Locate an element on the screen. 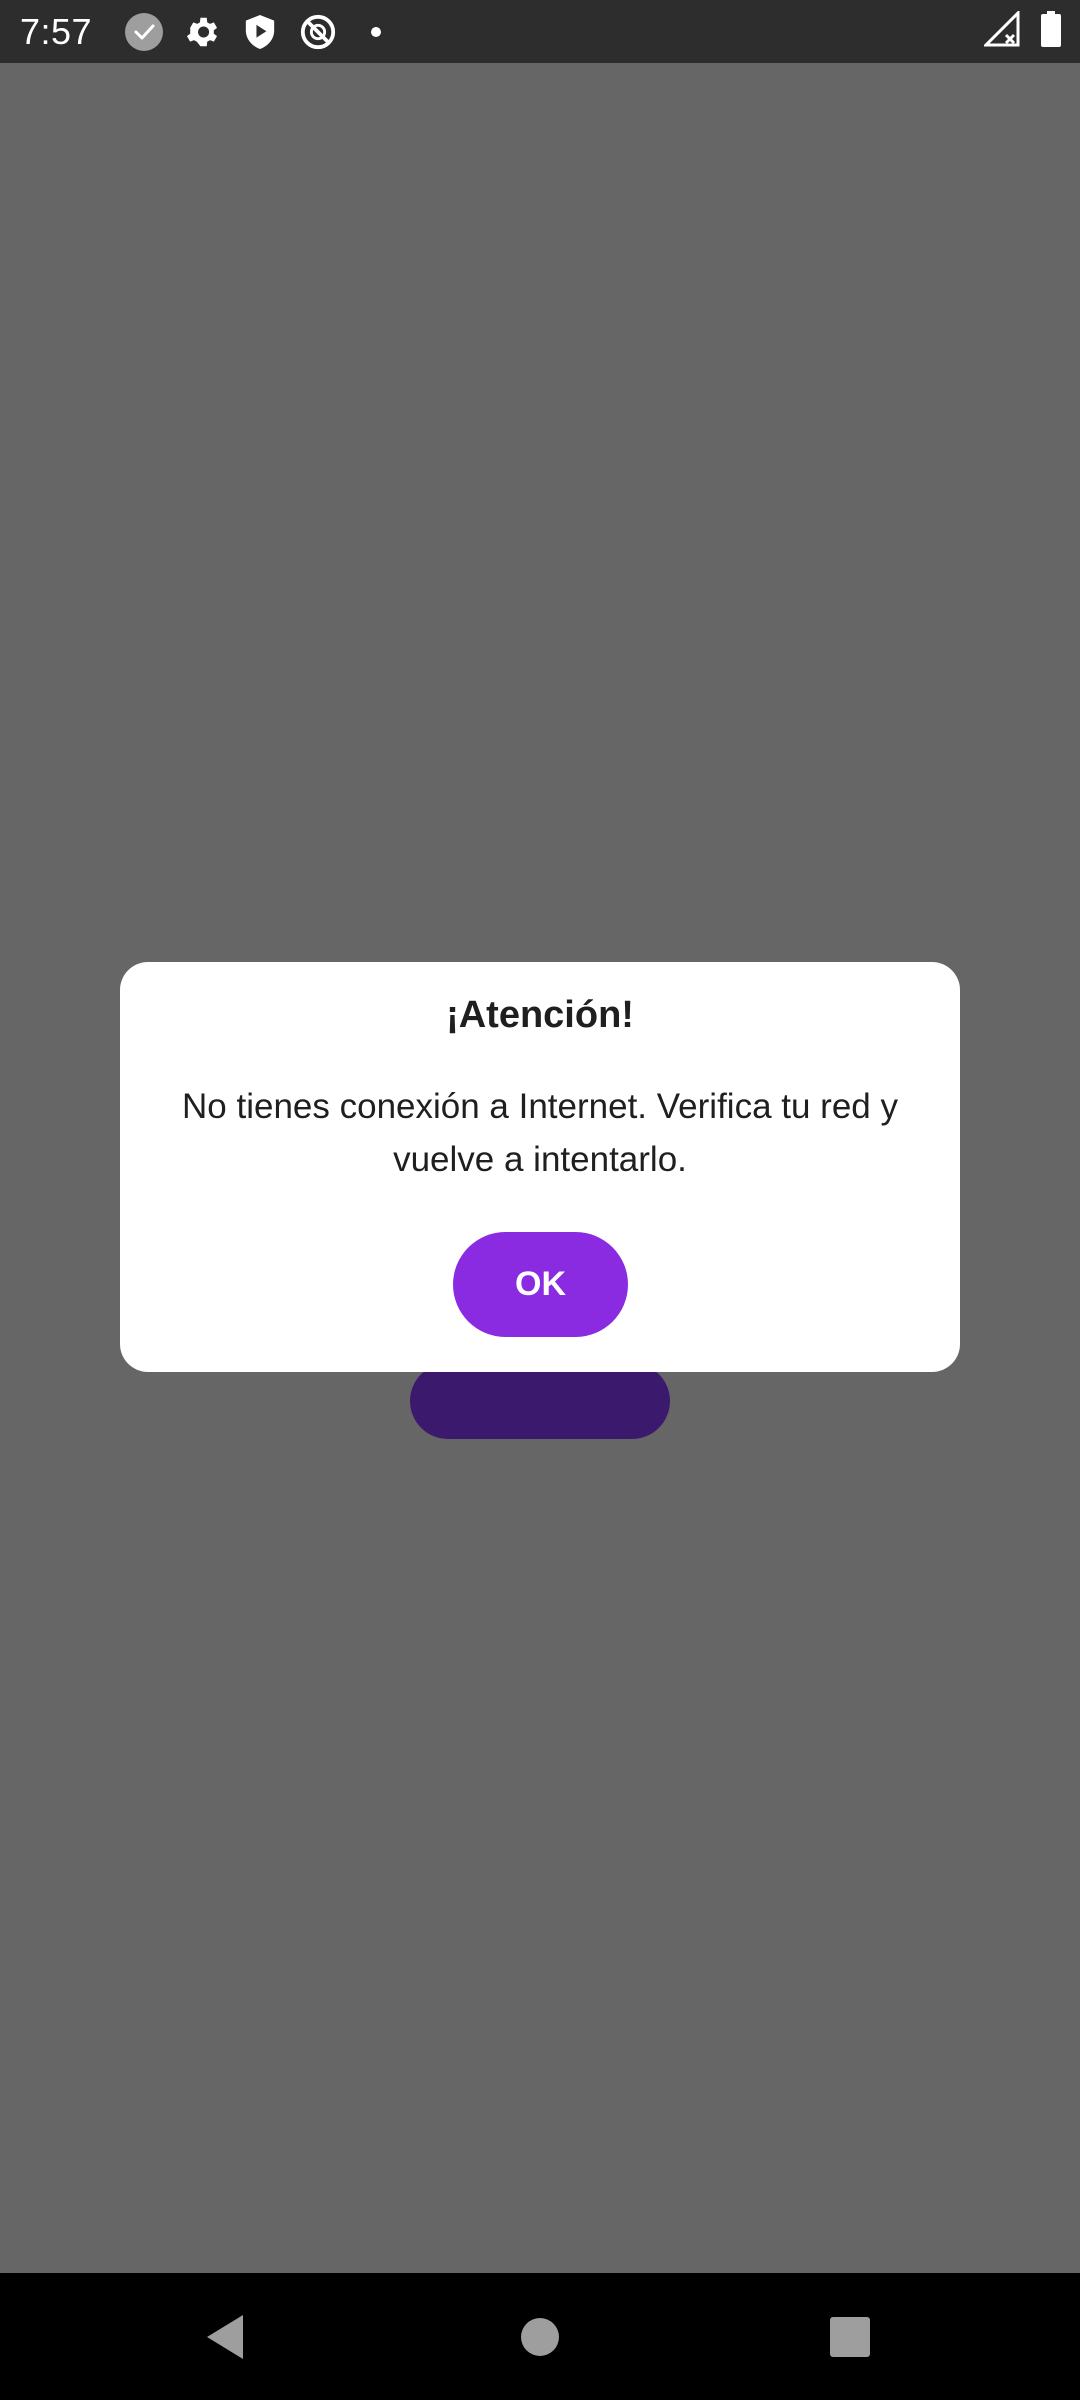  recents-button is located at coordinates (850, 2336).